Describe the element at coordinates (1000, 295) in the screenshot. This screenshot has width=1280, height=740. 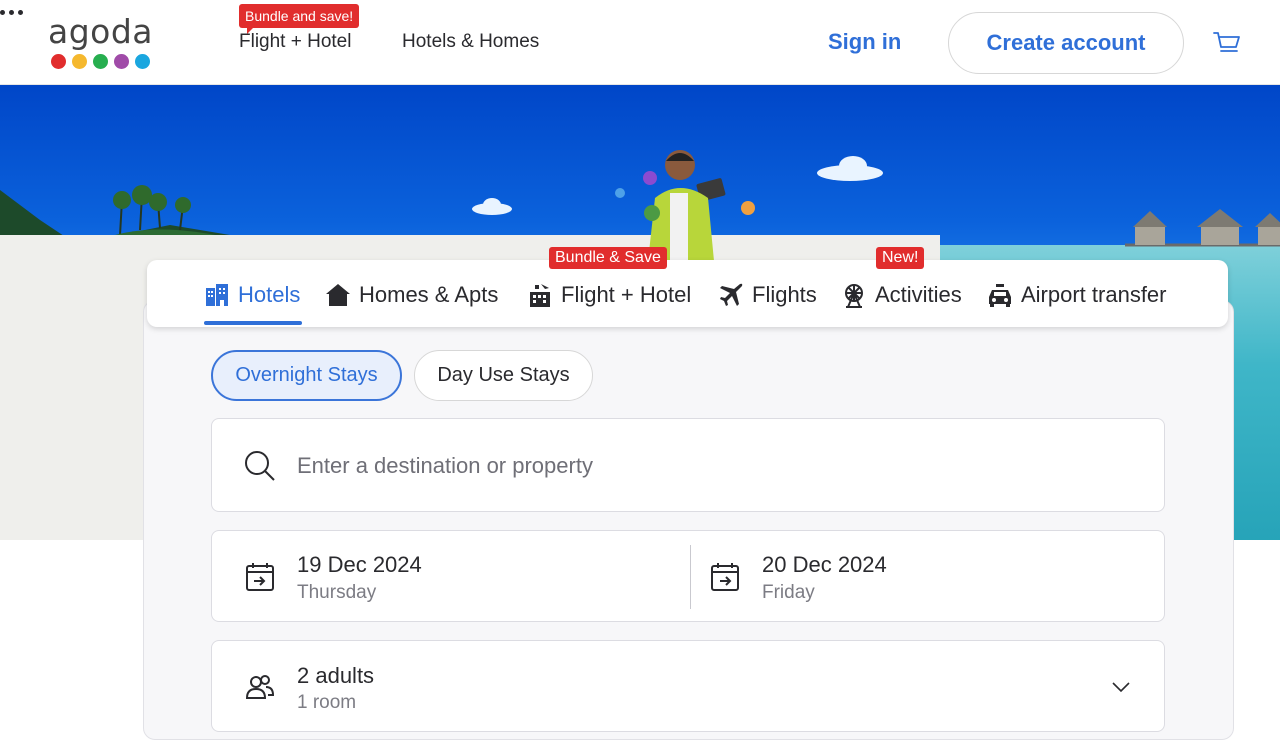
I see `car-icon` at that location.